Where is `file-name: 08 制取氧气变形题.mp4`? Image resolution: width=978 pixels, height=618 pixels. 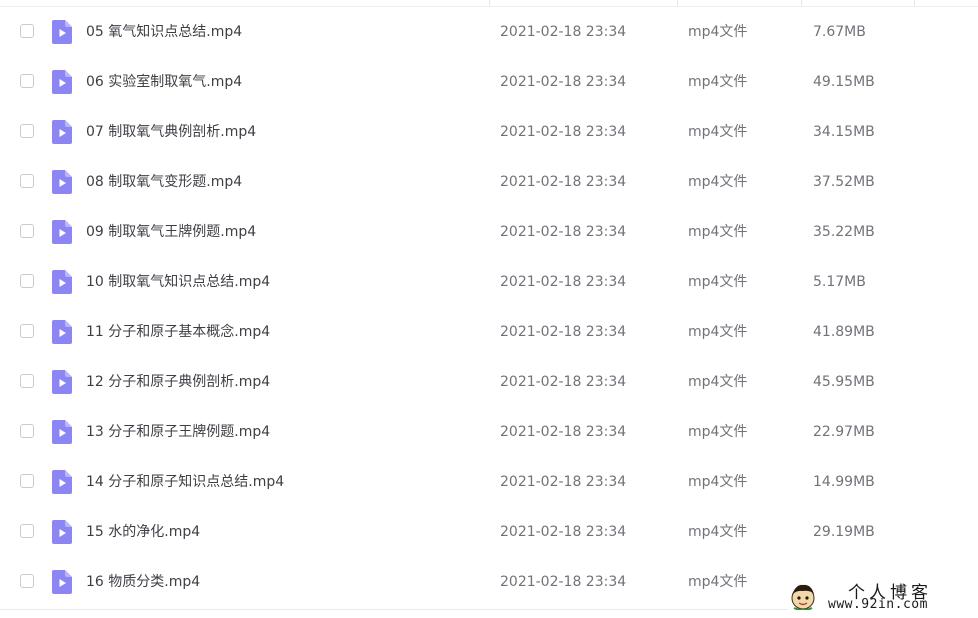
file-name: 08 制取氧气变形题.mp4 is located at coordinates (164, 182).